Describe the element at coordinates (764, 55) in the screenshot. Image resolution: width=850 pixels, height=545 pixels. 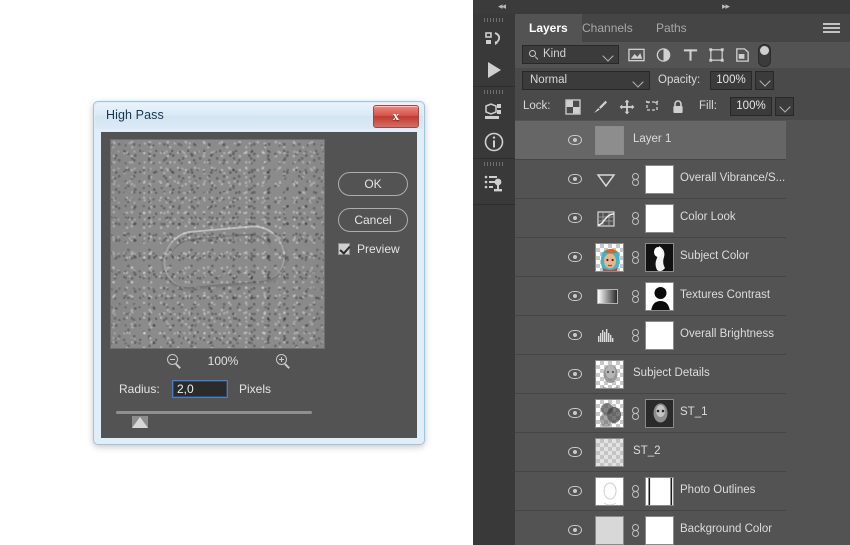
I see `filter-toggle-switch` at that location.